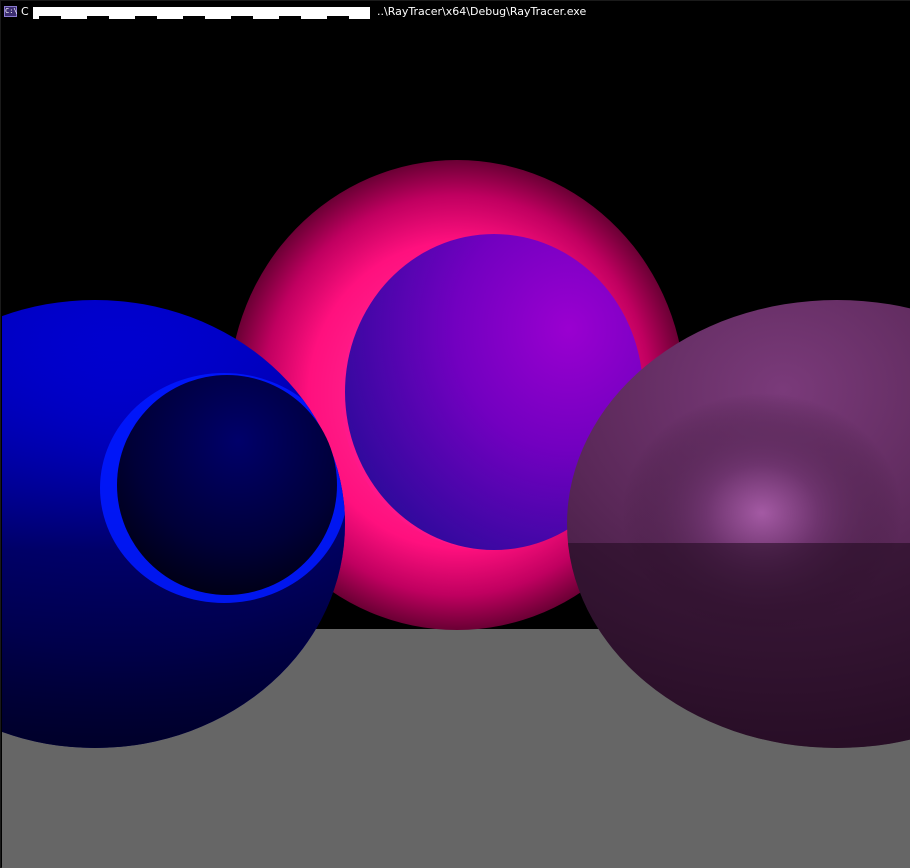 The width and height of the screenshot is (910, 868). What do you see at coordinates (25, 11) in the screenshot?
I see `window-title-start: C` at bounding box center [25, 11].